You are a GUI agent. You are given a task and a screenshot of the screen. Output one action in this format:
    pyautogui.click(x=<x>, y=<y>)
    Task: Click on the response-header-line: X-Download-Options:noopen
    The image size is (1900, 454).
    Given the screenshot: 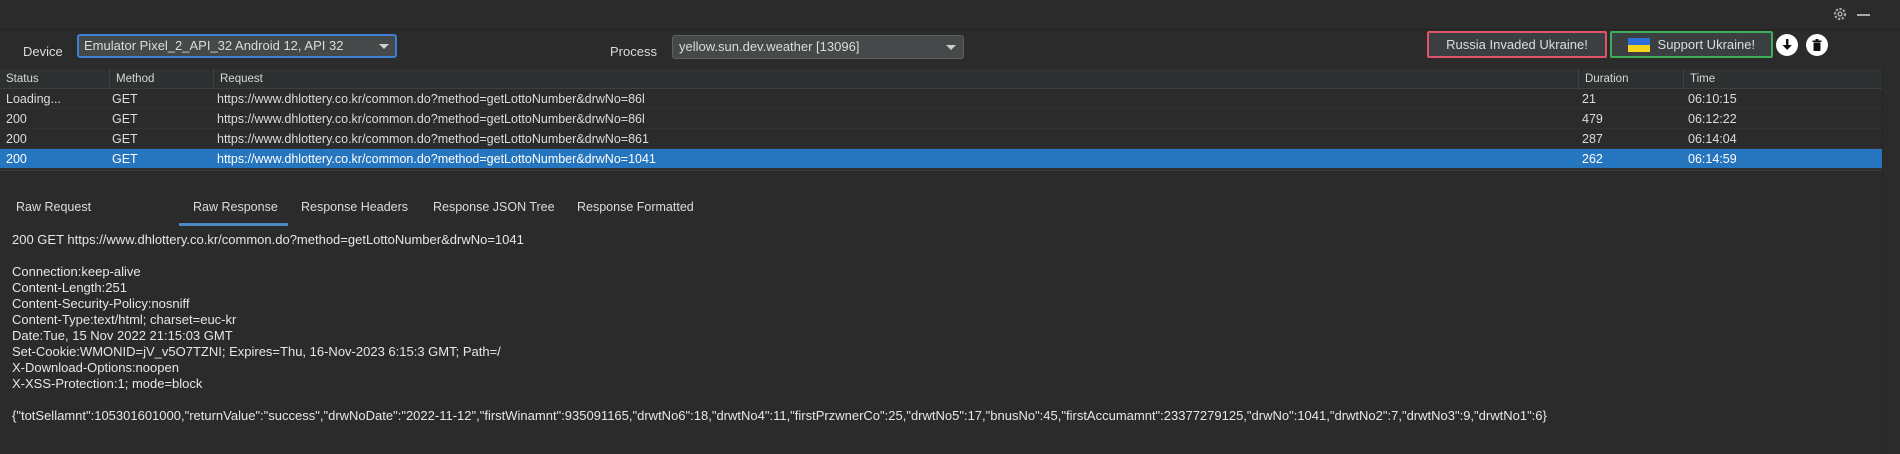 What is the action you would take?
    pyautogui.click(x=95, y=367)
    